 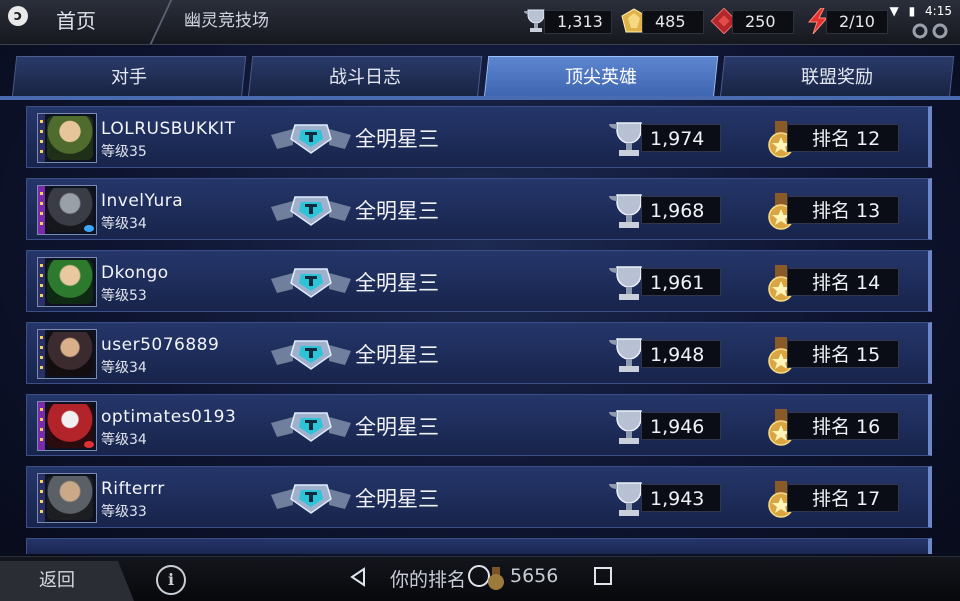 I want to click on tab-label: 顶尖英雄, so click(x=600, y=77).